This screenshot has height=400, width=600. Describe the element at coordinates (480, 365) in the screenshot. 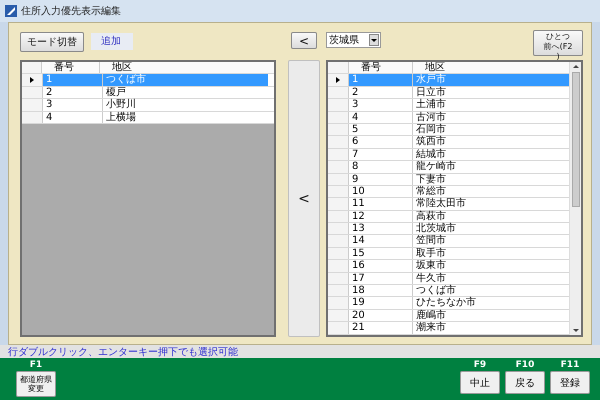

I see `function-key-label: F9` at that location.